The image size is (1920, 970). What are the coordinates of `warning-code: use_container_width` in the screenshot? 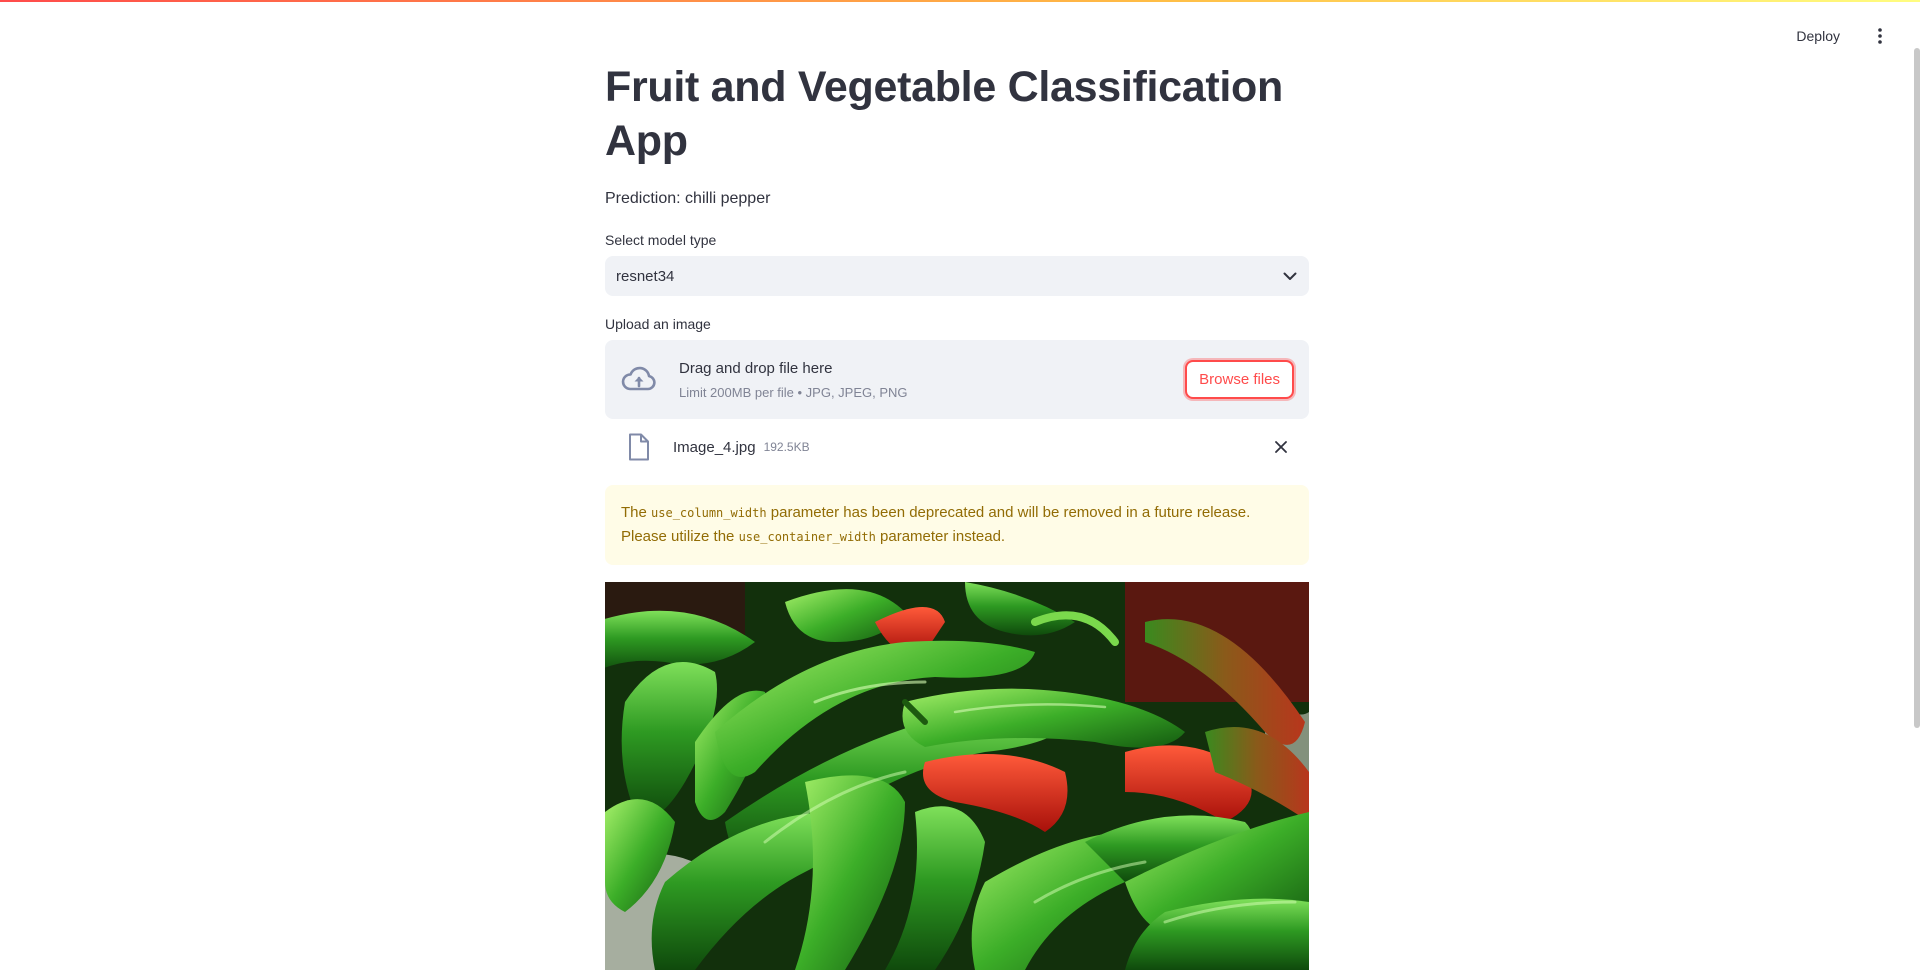 It's located at (807, 537).